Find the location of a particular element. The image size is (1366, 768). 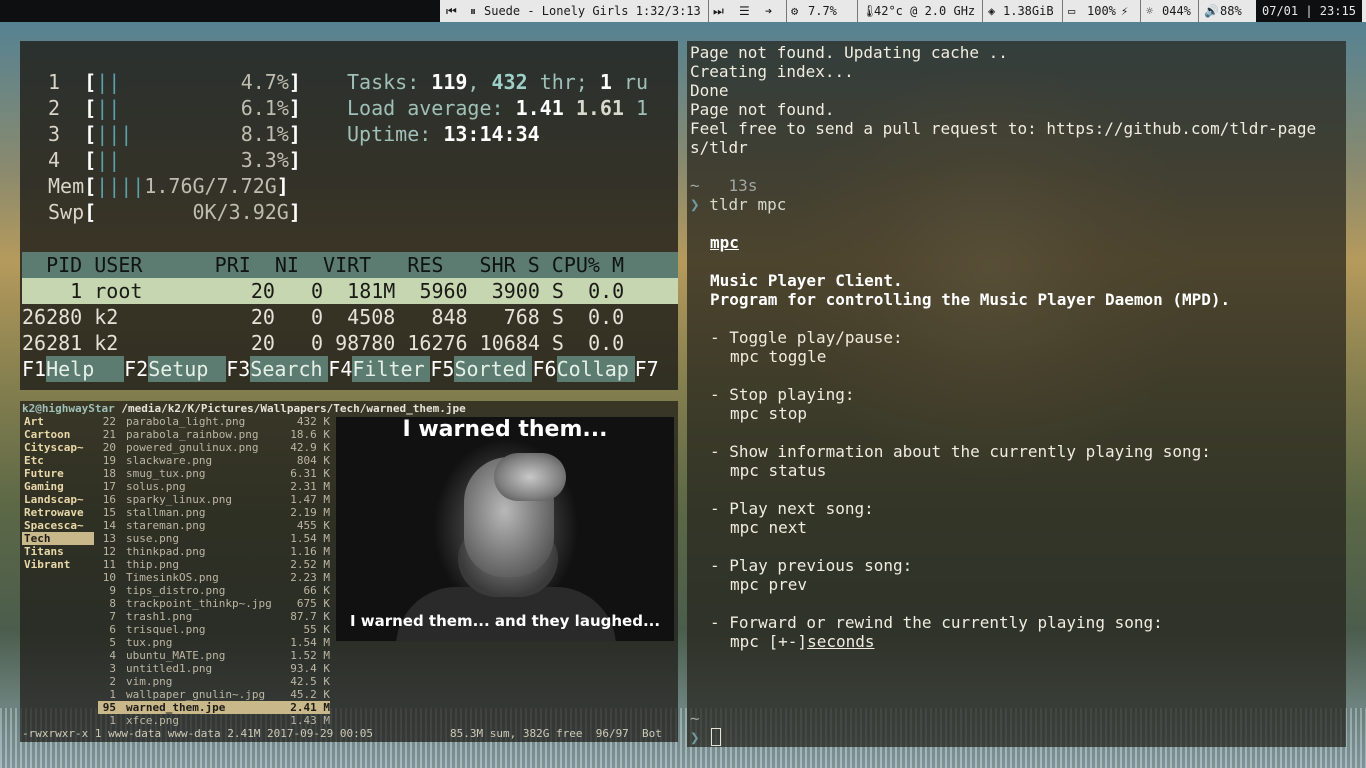

file-index: 6 is located at coordinates (112, 629).